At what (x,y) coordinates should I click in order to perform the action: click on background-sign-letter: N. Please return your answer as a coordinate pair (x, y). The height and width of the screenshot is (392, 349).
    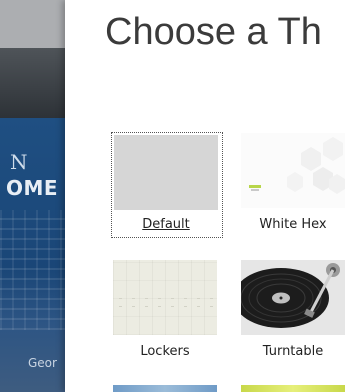
    Looking at the image, I should click on (19, 162).